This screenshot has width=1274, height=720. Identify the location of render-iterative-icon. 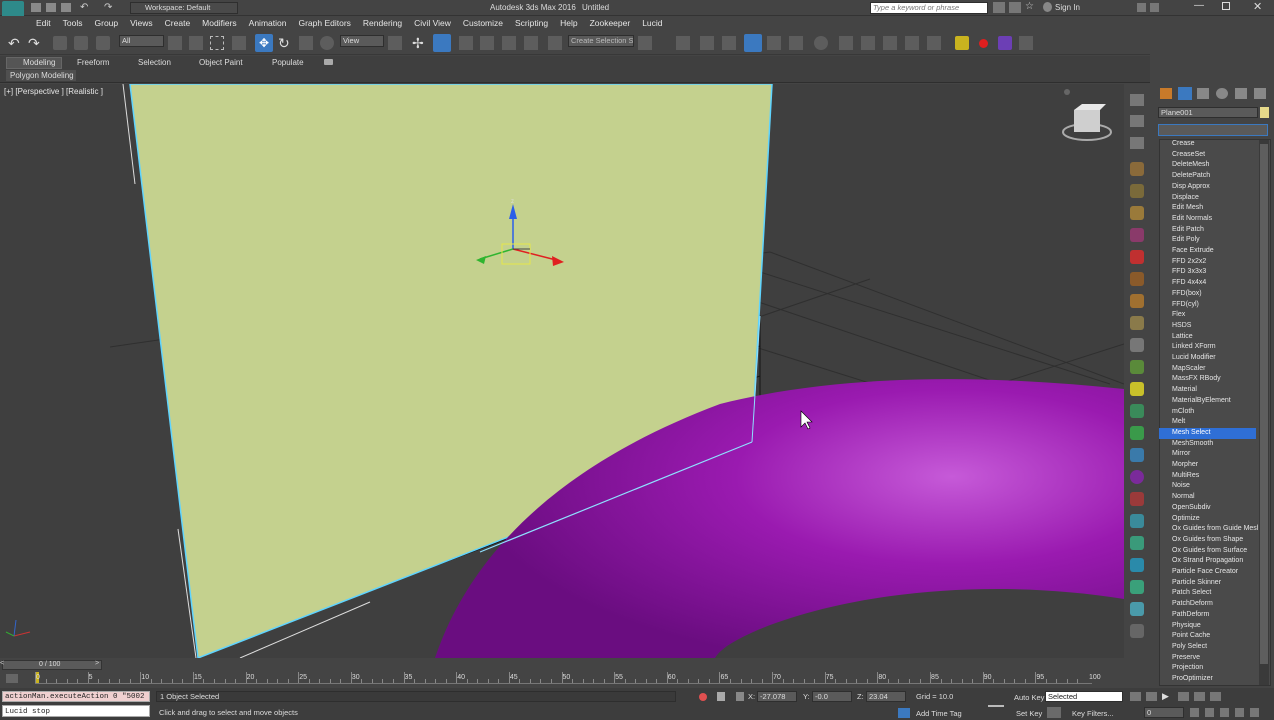
(912, 43).